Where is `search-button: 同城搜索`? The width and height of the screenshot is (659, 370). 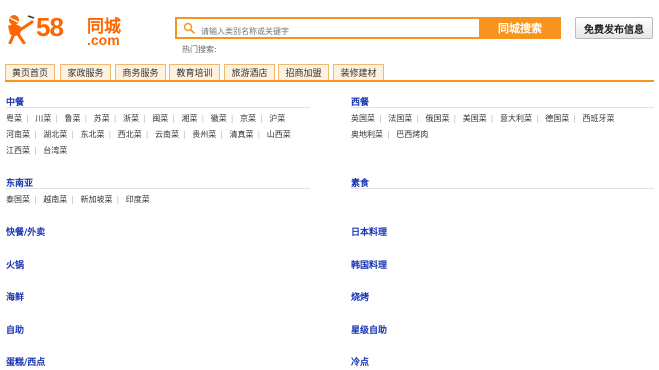
search-button: 同城搜索 is located at coordinates (520, 28).